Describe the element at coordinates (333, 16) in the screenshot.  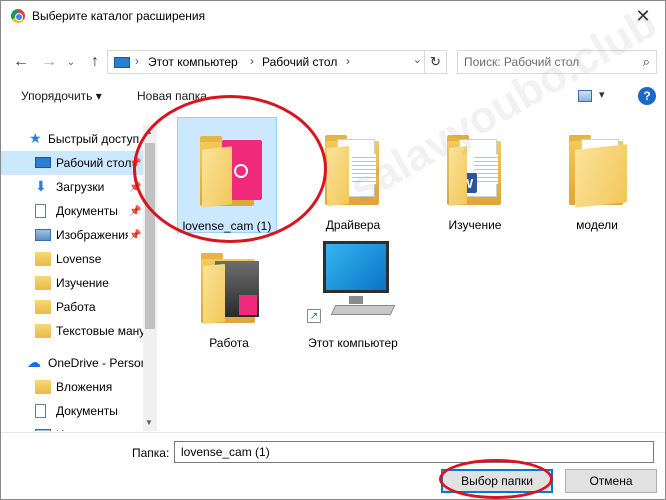
I see `title-bar: Выберите каталог расширения ✕` at that location.